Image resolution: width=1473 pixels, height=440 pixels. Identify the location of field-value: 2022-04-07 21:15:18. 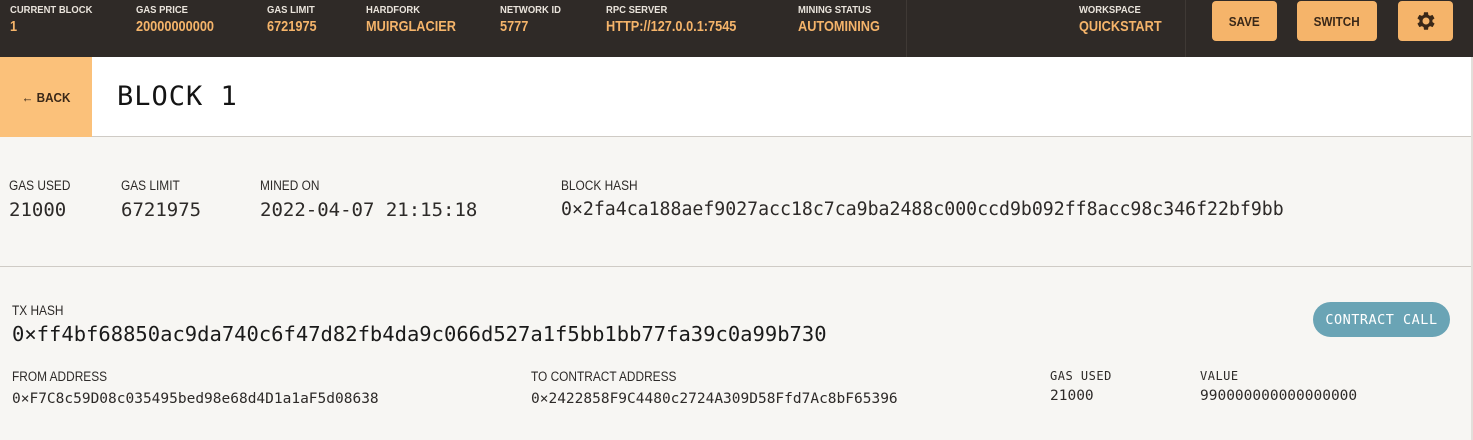
(369, 210).